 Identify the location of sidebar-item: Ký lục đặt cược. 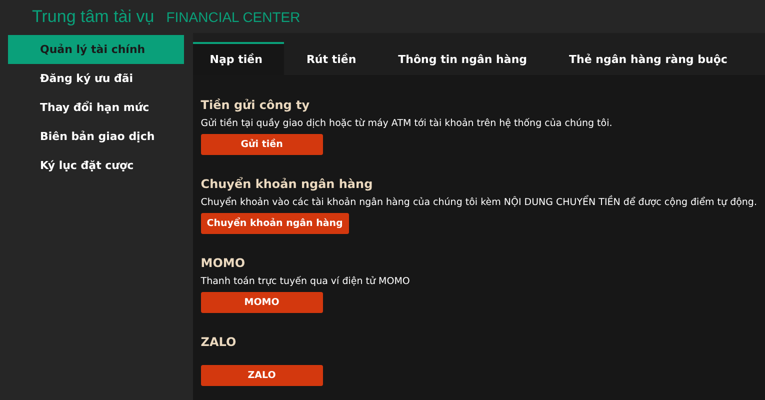
(96, 165).